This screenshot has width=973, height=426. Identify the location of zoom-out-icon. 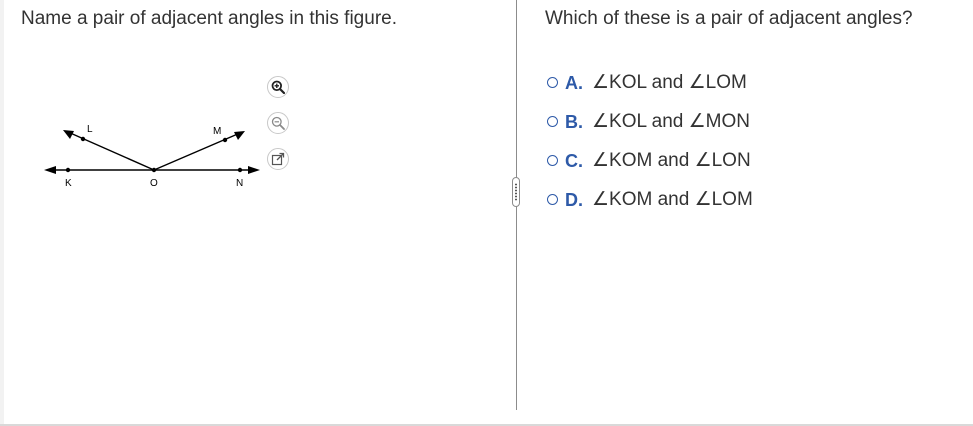
(278, 123).